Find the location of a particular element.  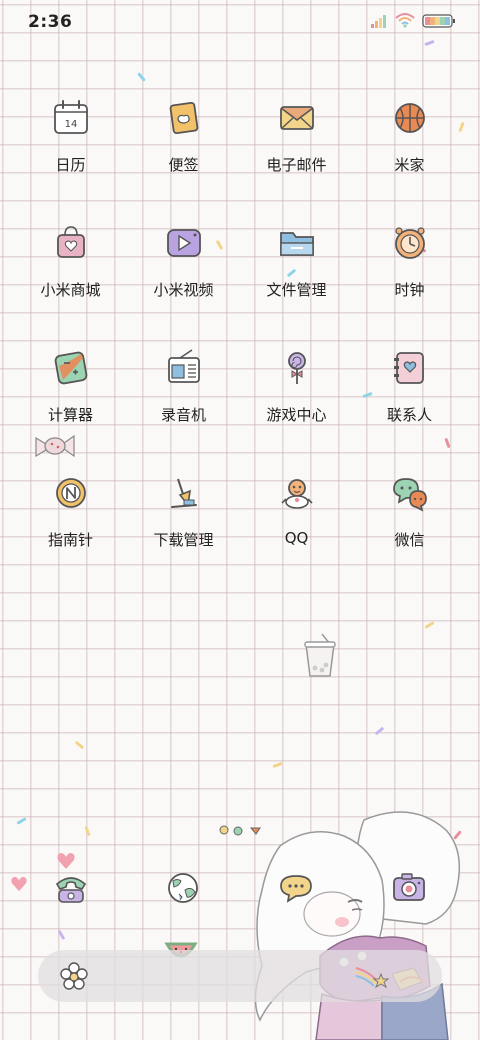

app-label: 指南针 is located at coordinates (70, 540).